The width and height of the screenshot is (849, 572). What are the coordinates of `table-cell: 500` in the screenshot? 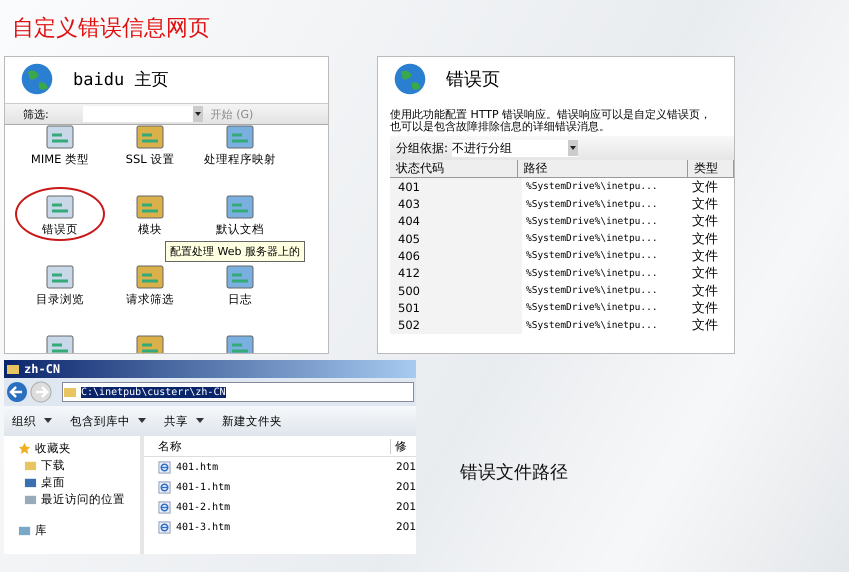 It's located at (456, 291).